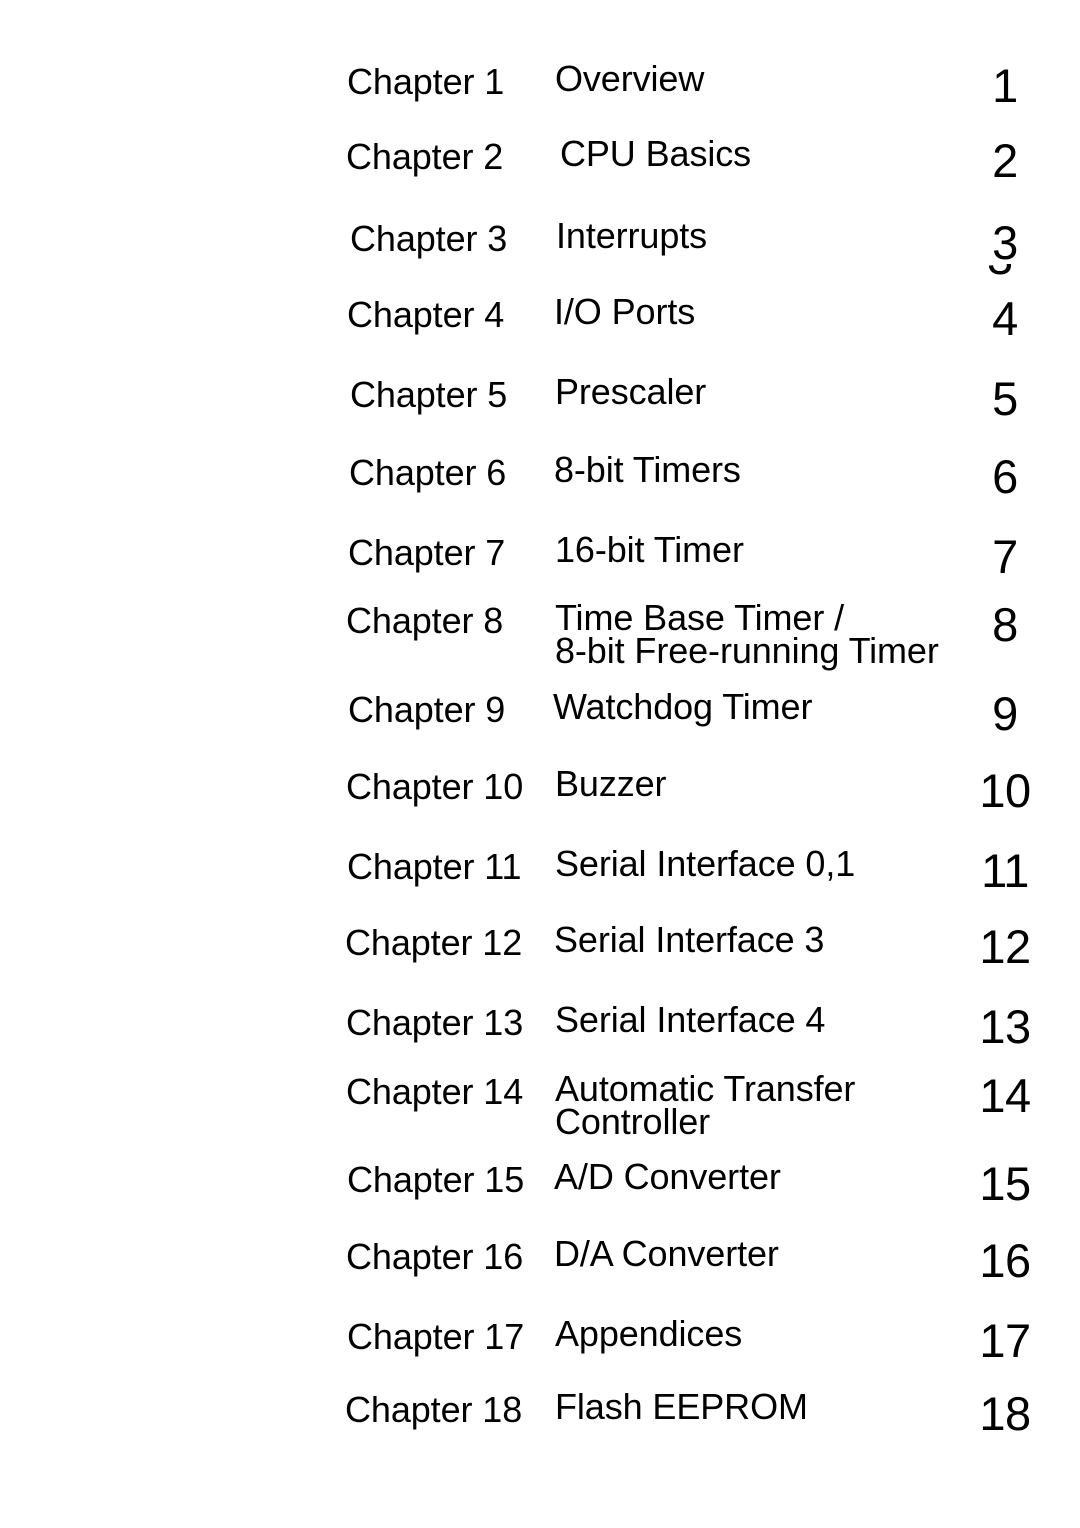 The height and width of the screenshot is (1528, 1080). I want to click on chapter-page-number: 2, so click(1005, 160).